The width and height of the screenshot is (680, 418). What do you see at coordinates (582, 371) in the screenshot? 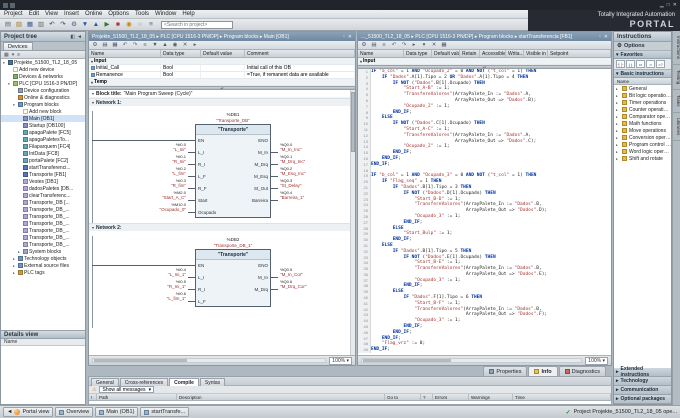
I see `inspector-tab-diagnostics: Diagnostics` at bounding box center [582, 371].